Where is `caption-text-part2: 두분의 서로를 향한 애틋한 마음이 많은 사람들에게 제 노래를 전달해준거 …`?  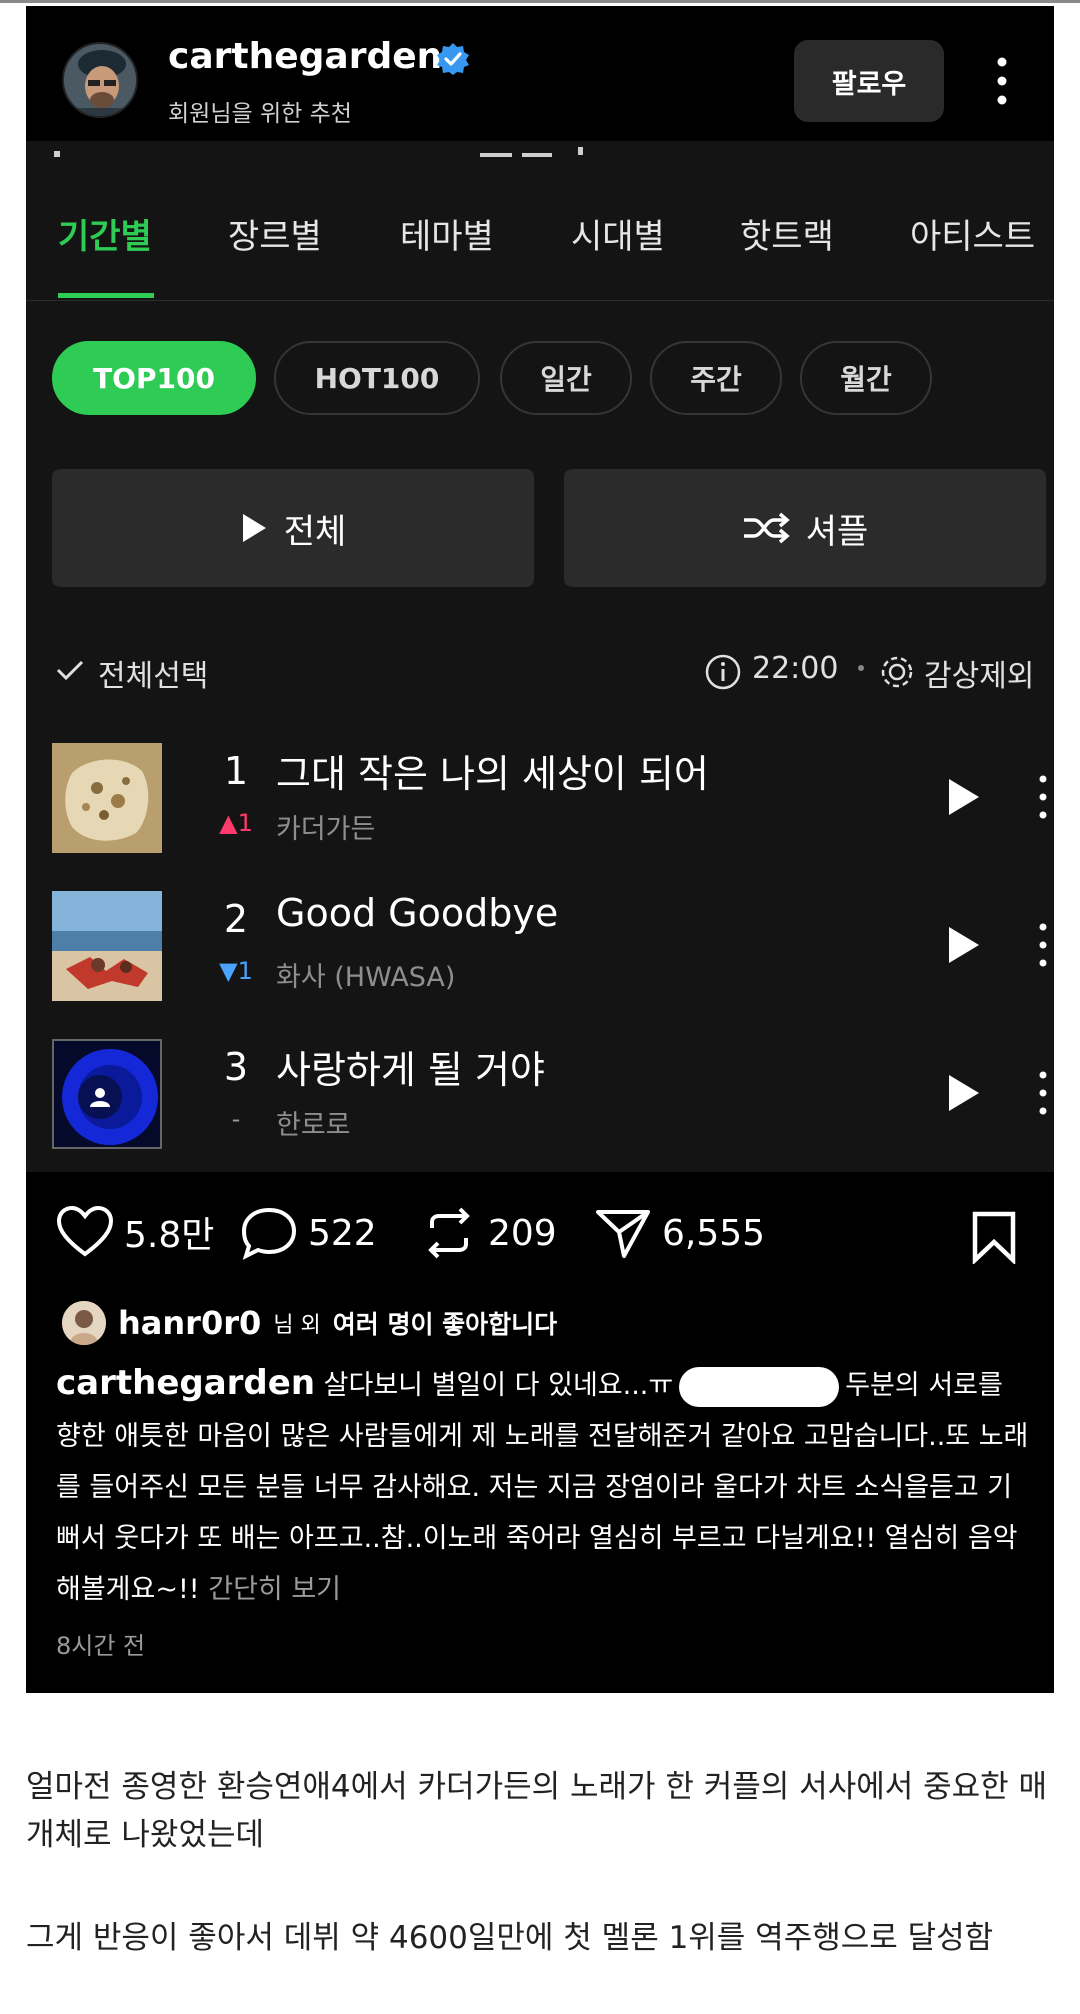
caption-text-part2: 두분의 서로를 향한 애틋한 마음이 많은 사람들에게 제 노래를 전달해준거 … is located at coordinates (542, 1487).